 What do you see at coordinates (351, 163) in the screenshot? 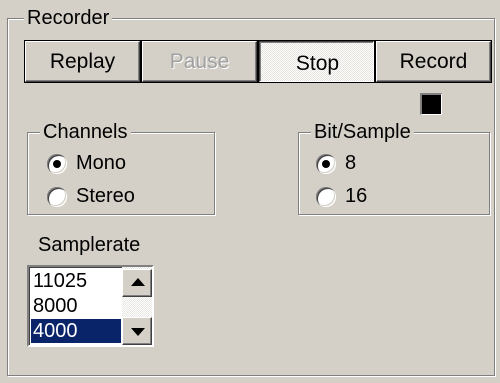
I see `radio-8bit-label: 8` at bounding box center [351, 163].